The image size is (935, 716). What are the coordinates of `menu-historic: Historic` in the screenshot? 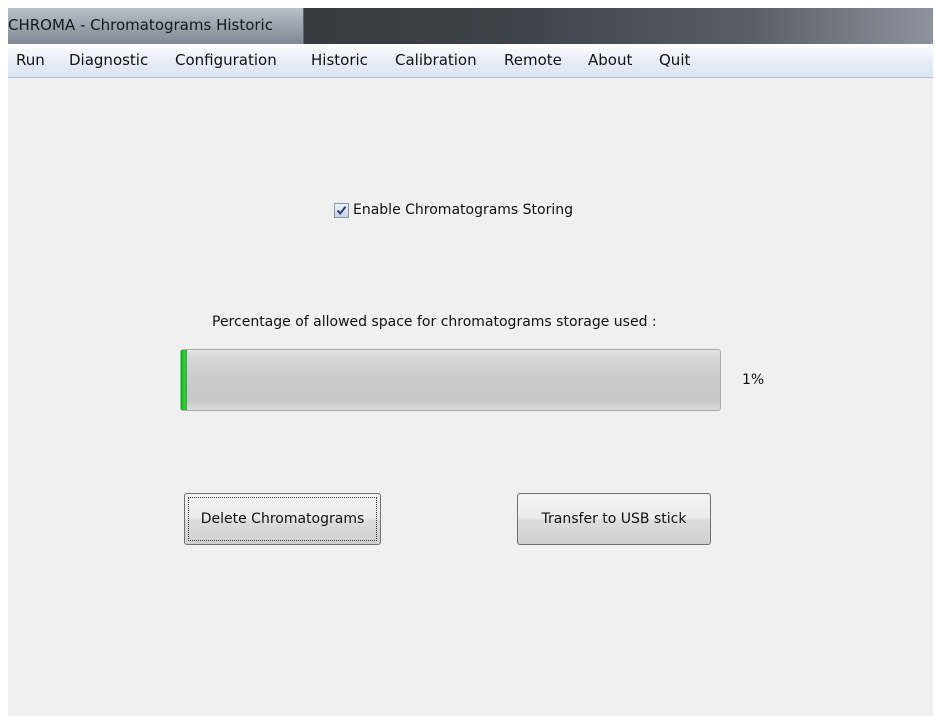 It's located at (339, 60).